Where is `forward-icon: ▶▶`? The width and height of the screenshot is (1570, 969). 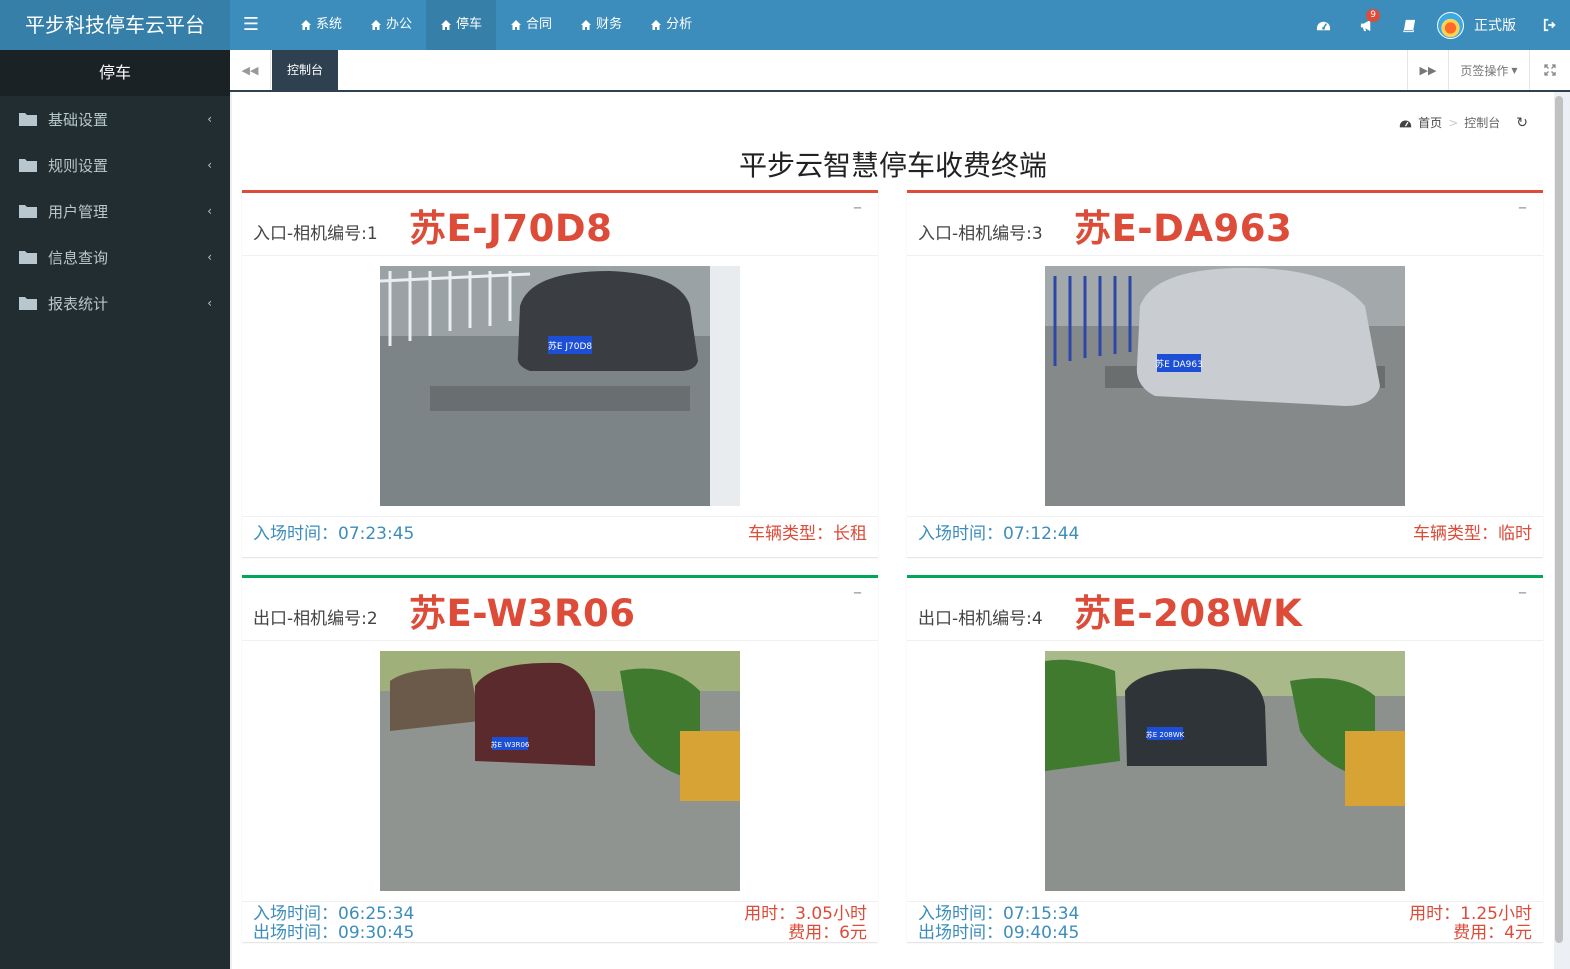 forward-icon: ▶▶ is located at coordinates (1428, 70).